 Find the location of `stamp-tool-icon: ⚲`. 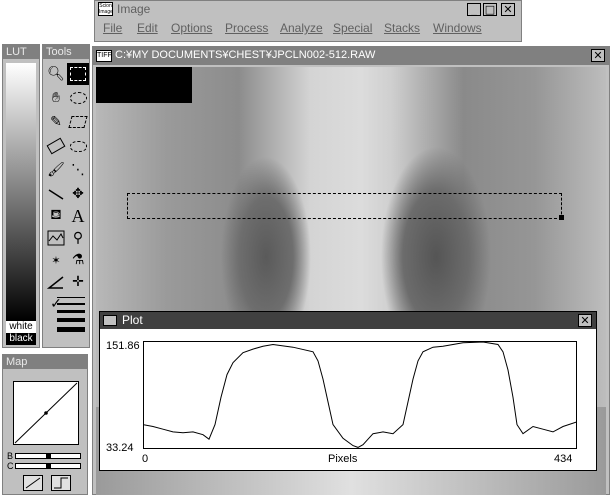

stamp-tool-icon: ⚲ is located at coordinates (78, 238).